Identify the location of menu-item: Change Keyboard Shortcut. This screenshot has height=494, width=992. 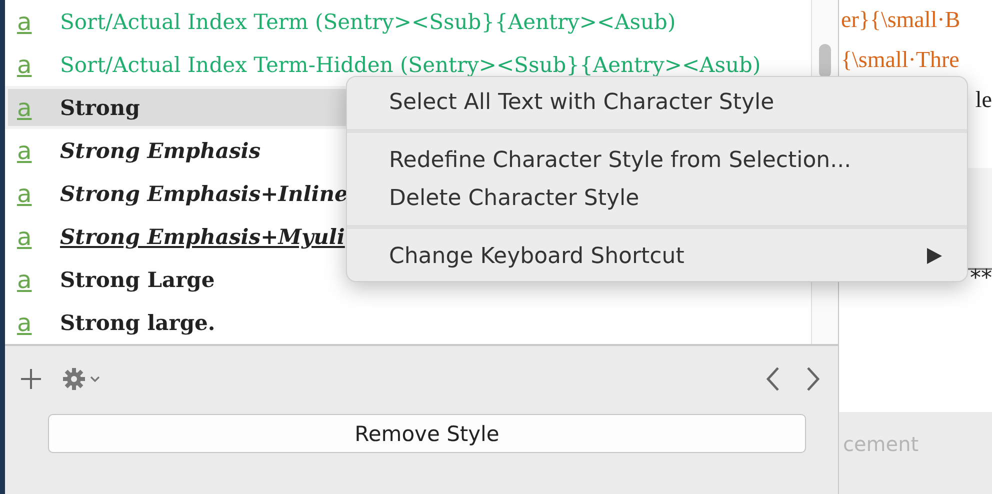
(657, 256).